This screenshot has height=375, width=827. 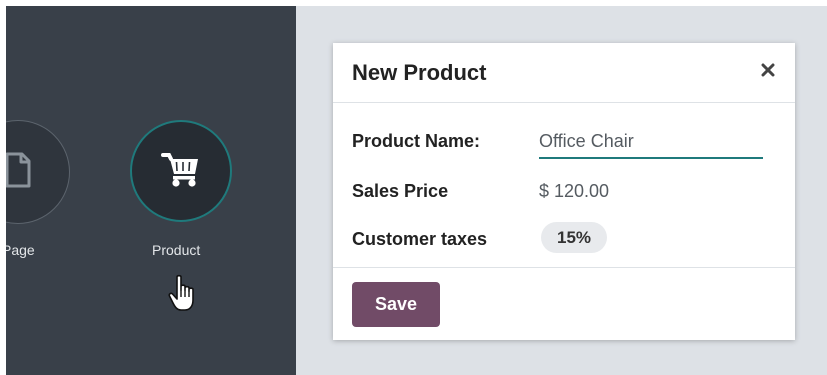 I want to click on app-page-tile, so click(x=38, y=172).